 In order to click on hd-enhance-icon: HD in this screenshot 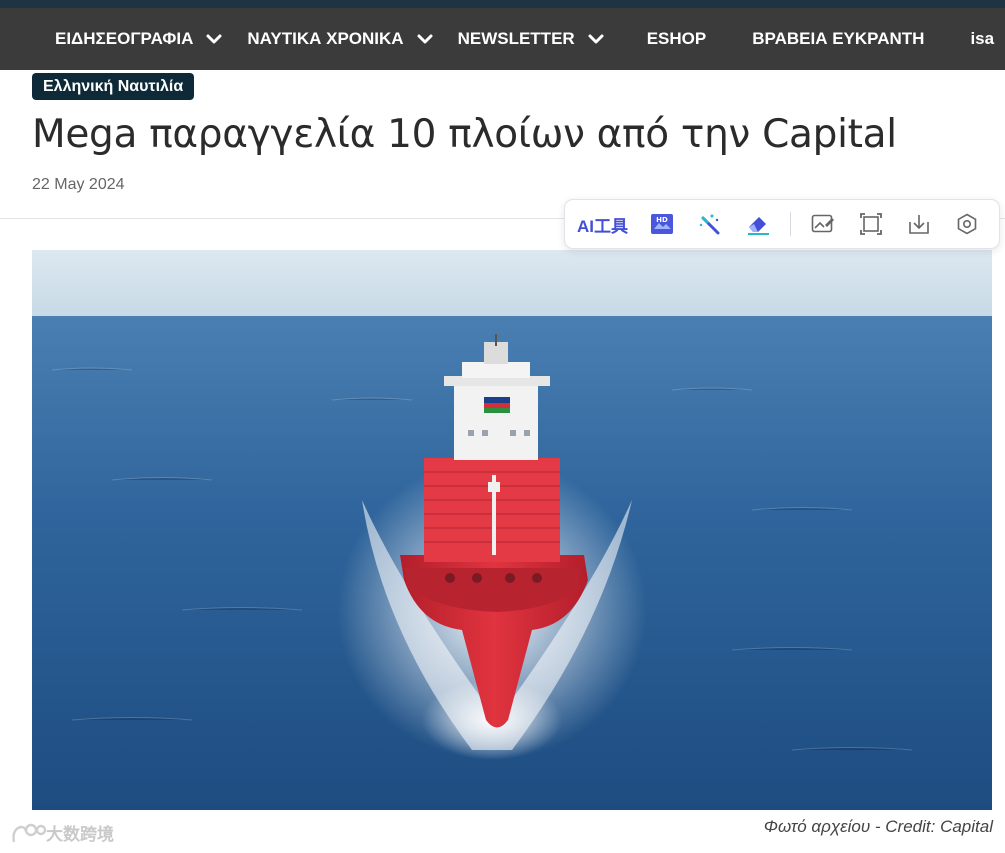, I will do `click(662, 224)`.